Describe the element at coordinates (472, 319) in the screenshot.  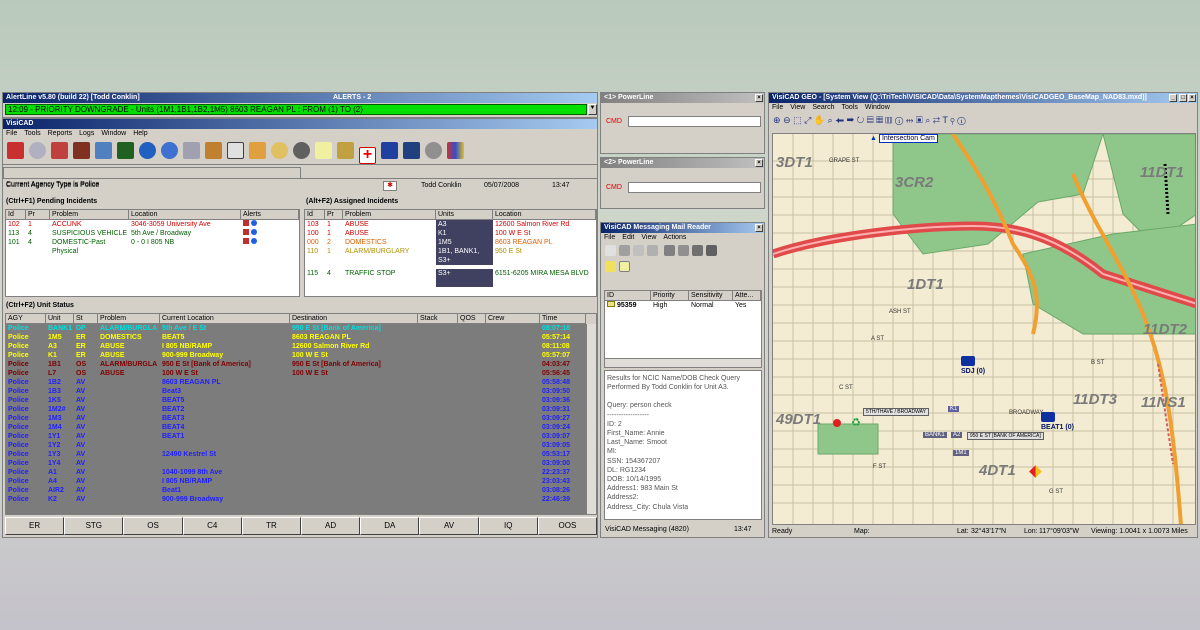
I see `col-qos: QOS` at that location.